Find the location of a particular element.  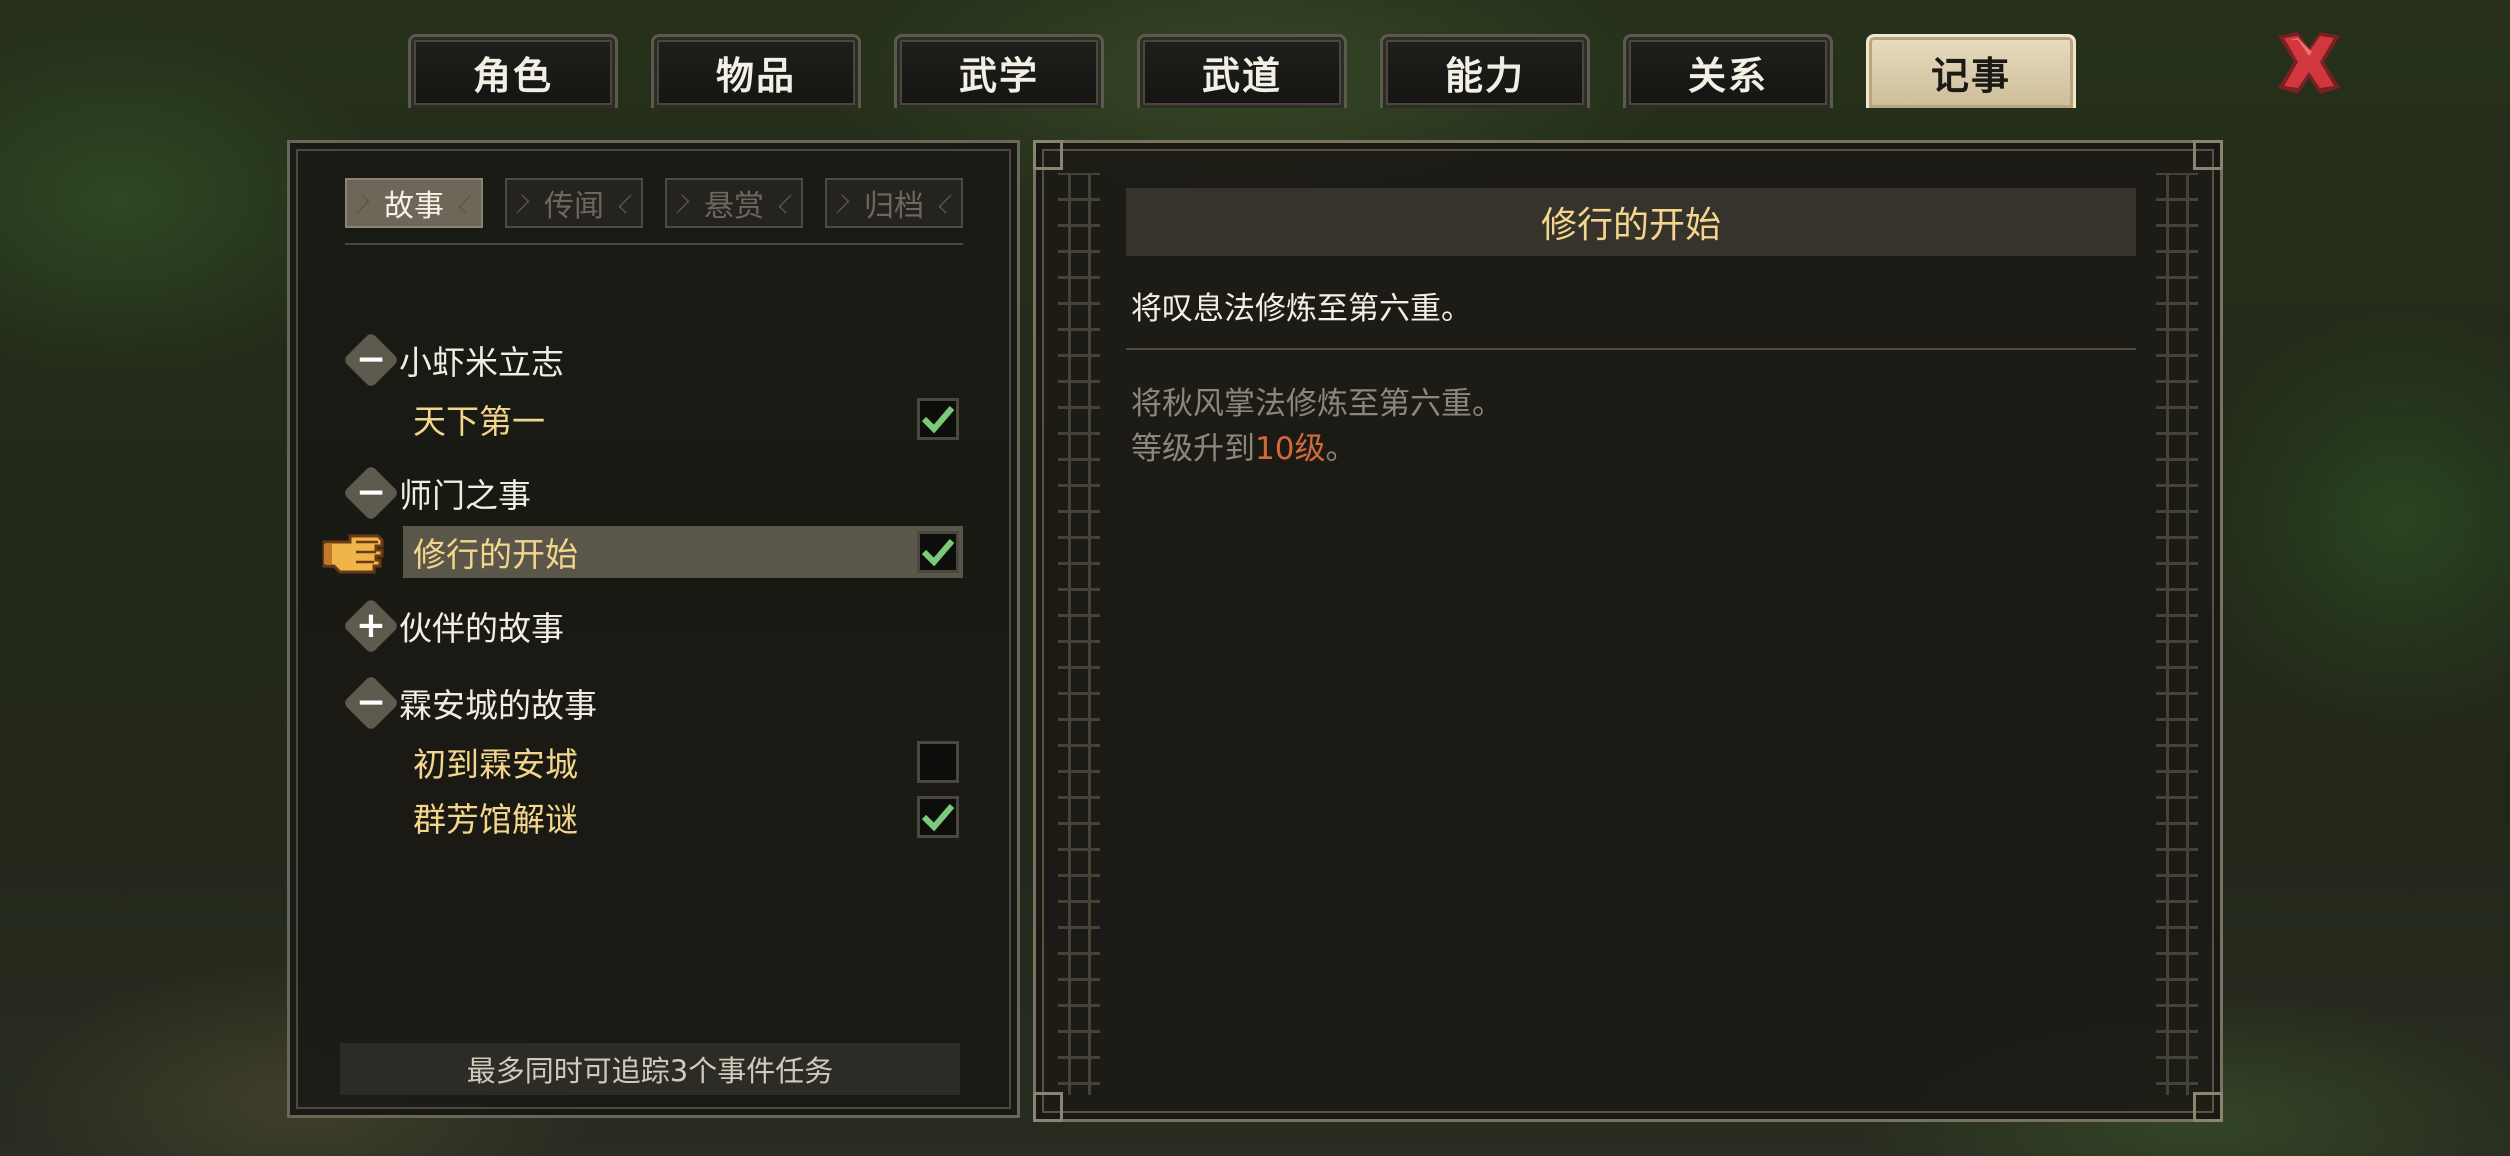

quest-group-header: − 小虾米立志 is located at coordinates (454, 360).